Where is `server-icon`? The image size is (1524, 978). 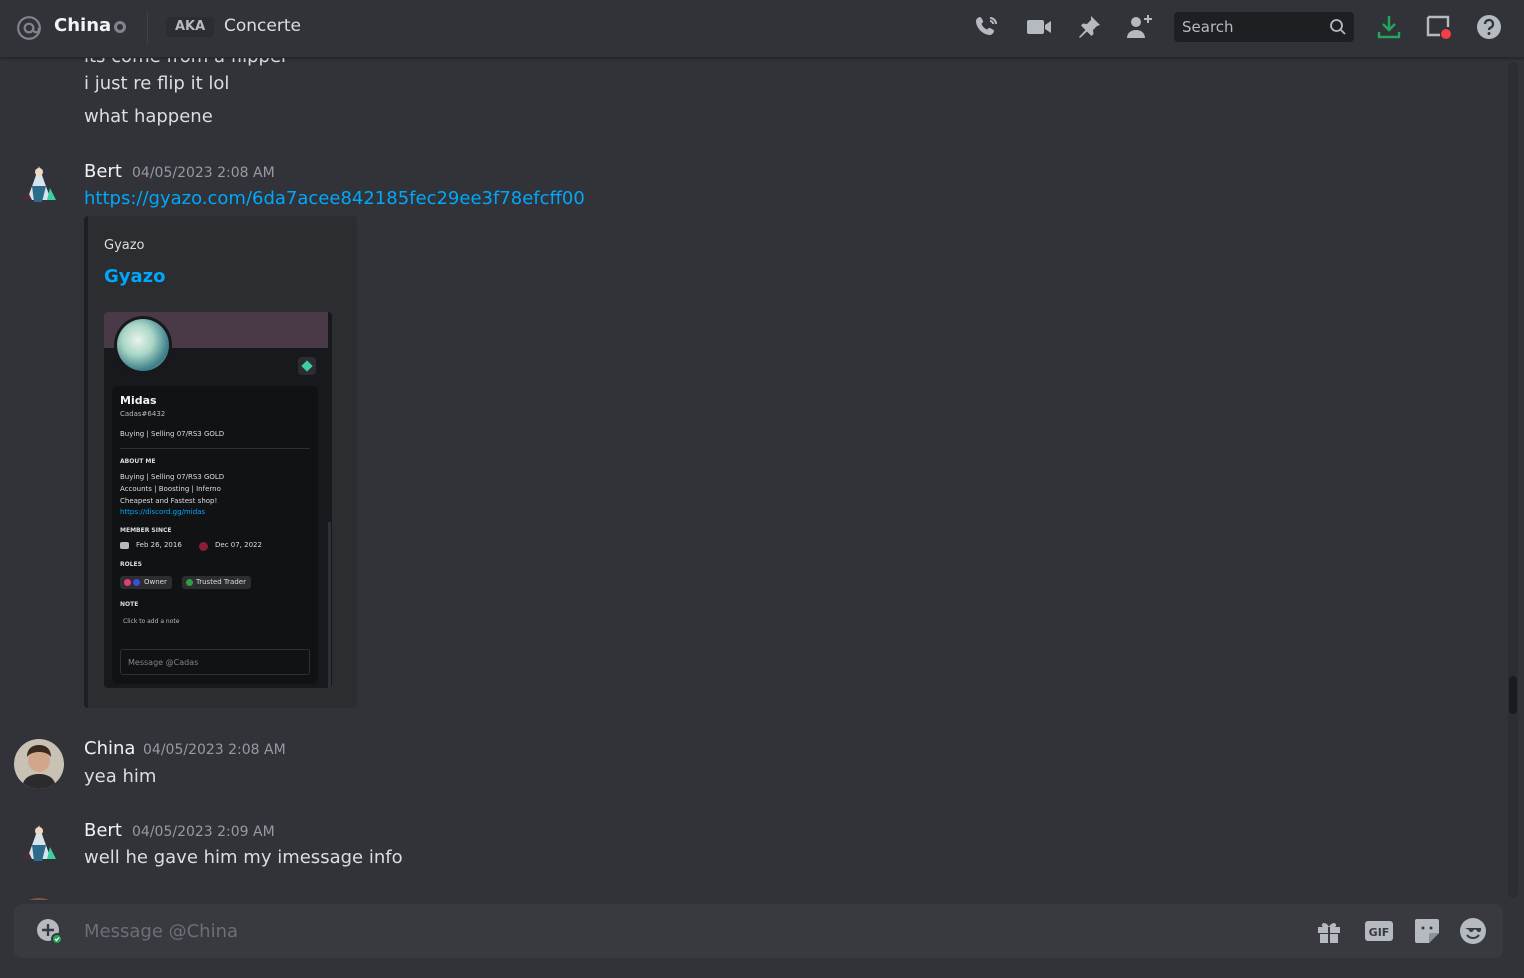 server-icon is located at coordinates (203, 546).